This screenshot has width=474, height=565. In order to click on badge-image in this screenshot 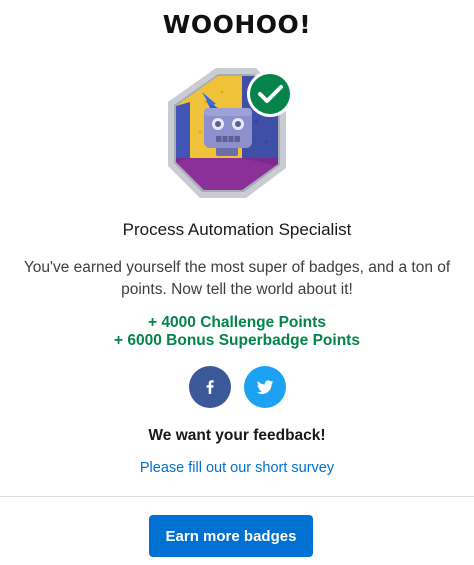, I will do `click(232, 130)`.